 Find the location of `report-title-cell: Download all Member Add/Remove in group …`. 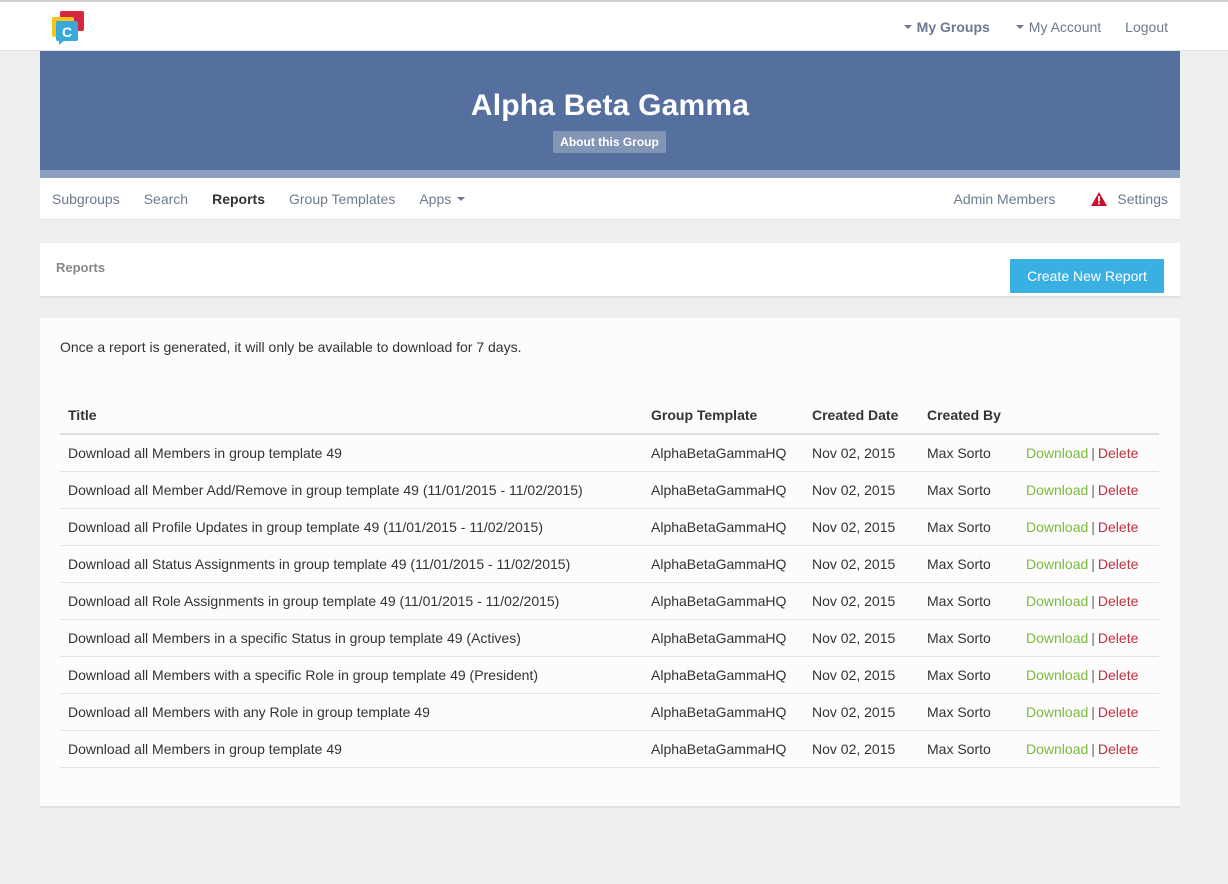

report-title-cell: Download all Member Add/Remove in group … is located at coordinates (351, 490).